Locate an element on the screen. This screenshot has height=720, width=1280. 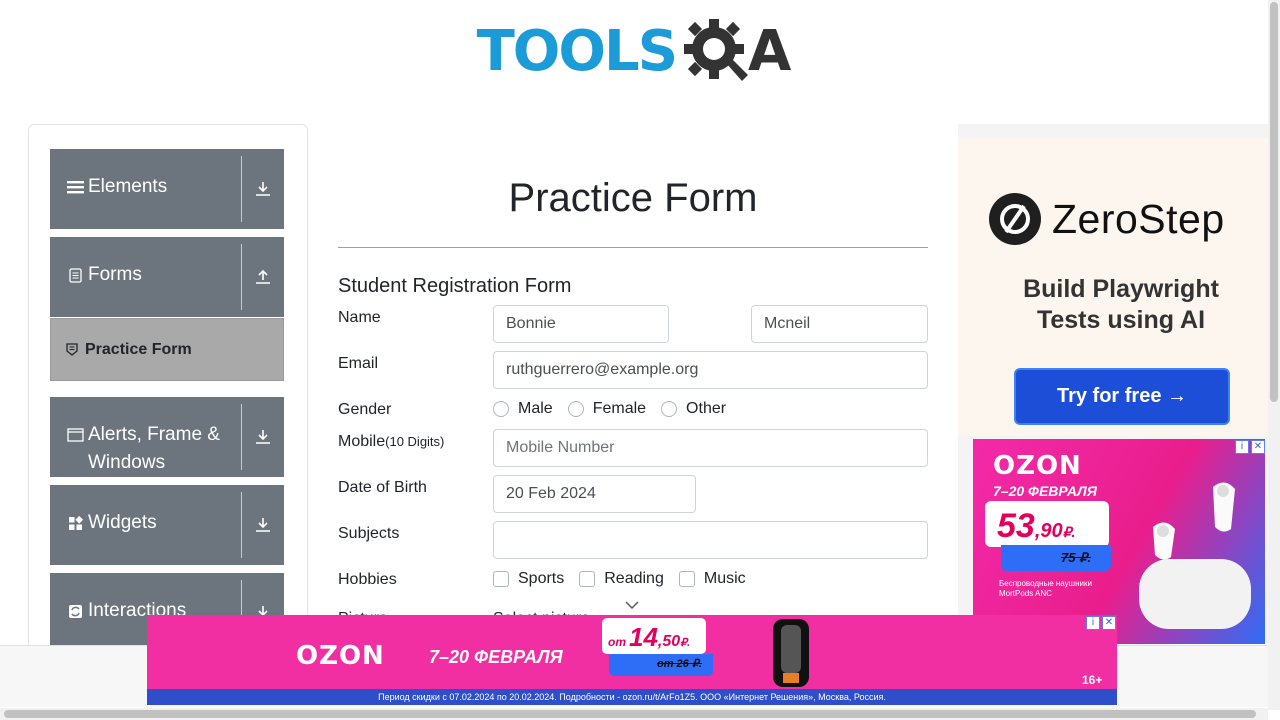
form-title: Student Registration Form is located at coordinates (455, 286).